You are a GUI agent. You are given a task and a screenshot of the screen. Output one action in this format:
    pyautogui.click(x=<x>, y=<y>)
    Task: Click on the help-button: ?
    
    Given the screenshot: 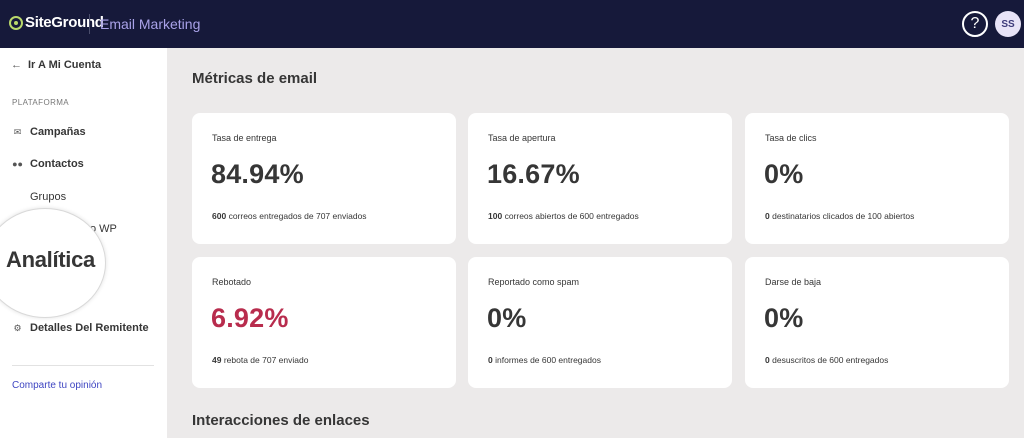 What is the action you would take?
    pyautogui.click(x=975, y=24)
    